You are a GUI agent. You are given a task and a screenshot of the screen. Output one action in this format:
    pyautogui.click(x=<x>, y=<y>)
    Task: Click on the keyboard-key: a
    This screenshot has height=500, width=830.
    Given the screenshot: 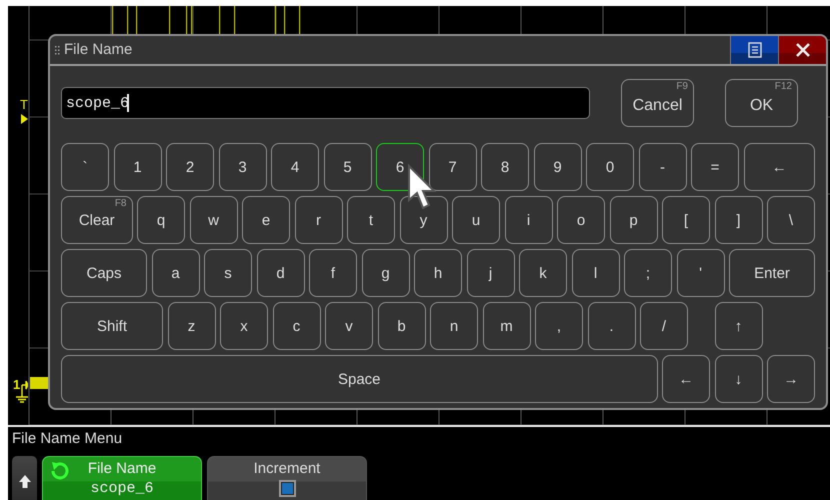 What is the action you would take?
    pyautogui.click(x=176, y=273)
    